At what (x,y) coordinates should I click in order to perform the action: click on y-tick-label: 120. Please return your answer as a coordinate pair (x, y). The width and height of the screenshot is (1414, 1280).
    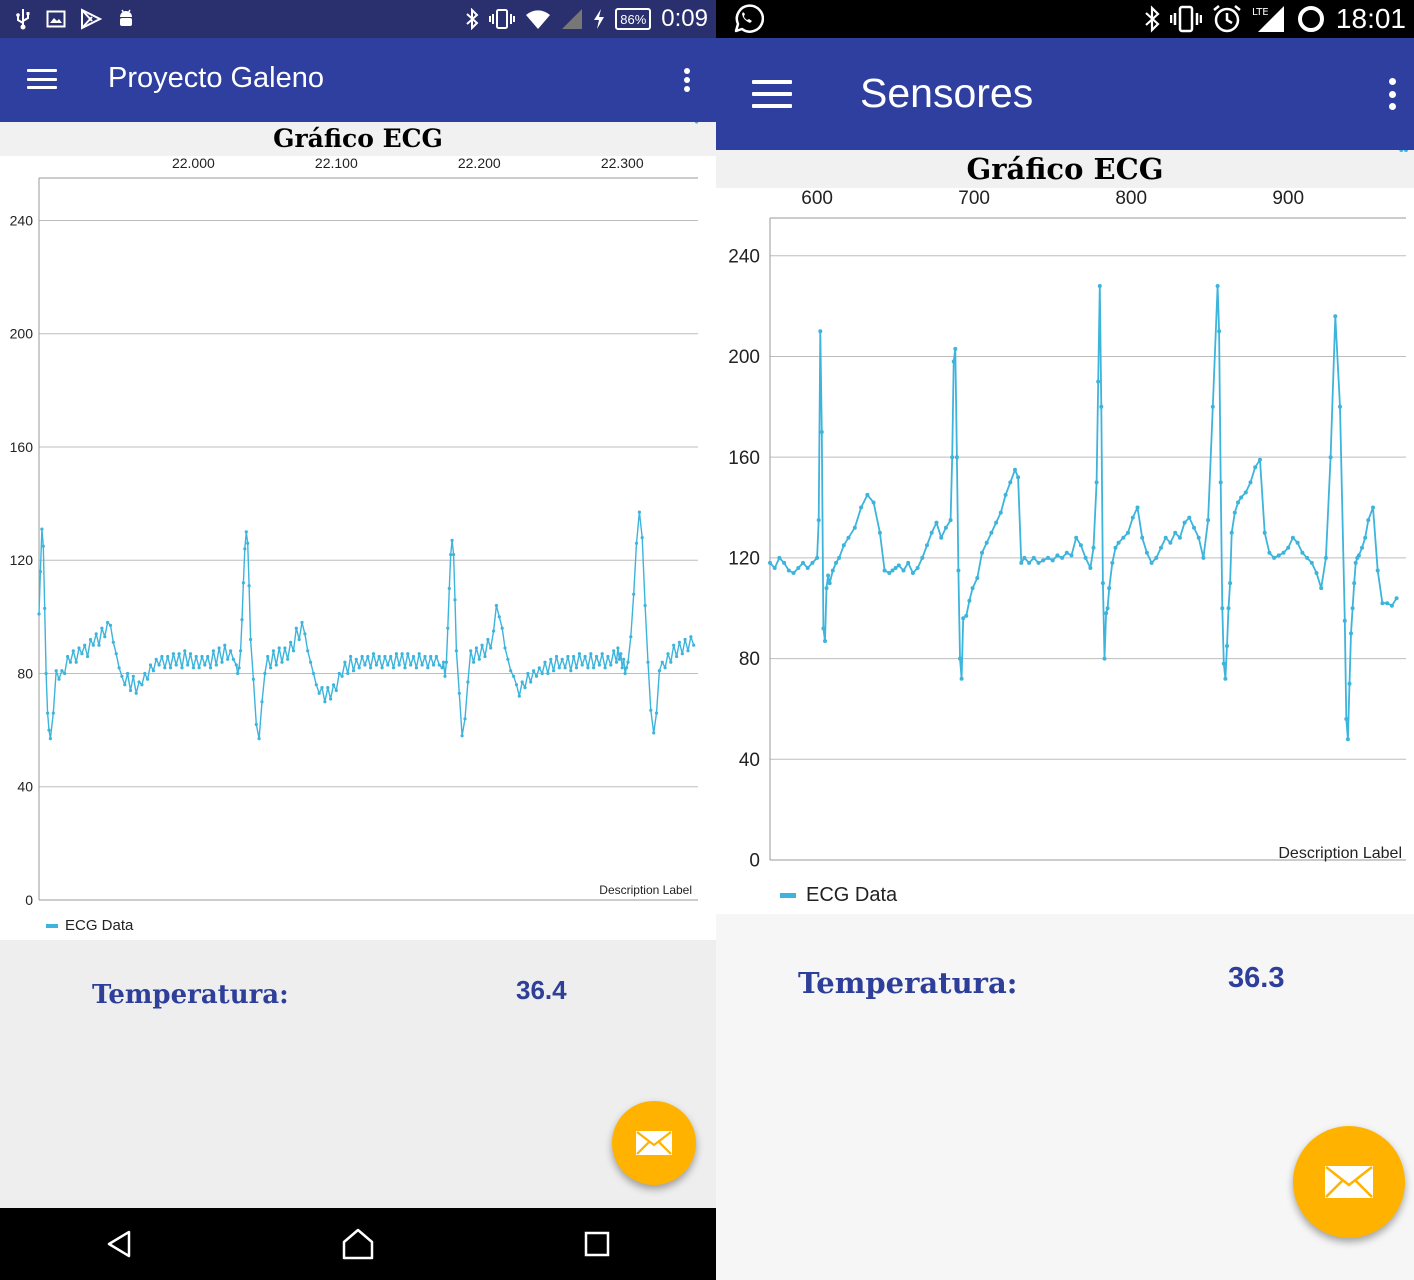
    Looking at the image, I should click on (22, 560).